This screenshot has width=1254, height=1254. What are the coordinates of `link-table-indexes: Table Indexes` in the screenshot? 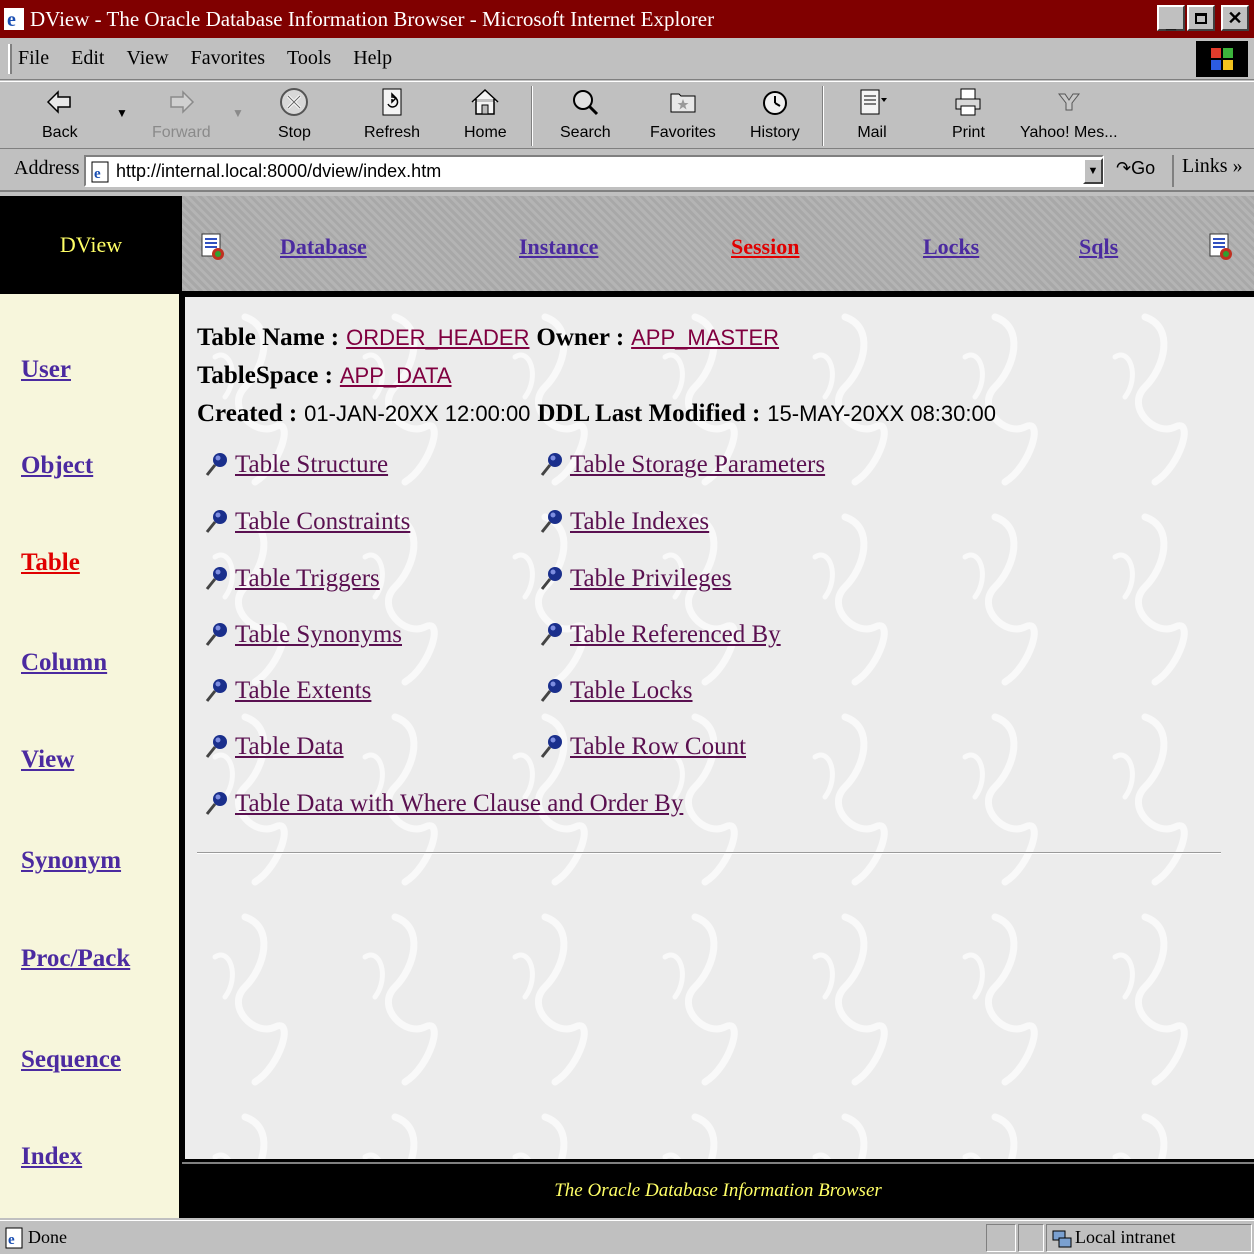 It's located at (624, 522).